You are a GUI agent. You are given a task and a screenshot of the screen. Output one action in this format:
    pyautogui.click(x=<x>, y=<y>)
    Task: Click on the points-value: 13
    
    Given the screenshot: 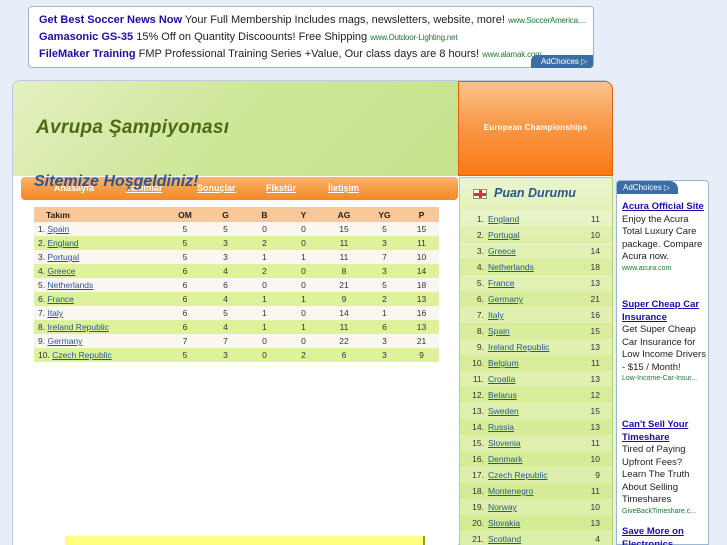 What is the action you would take?
    pyautogui.click(x=595, y=379)
    